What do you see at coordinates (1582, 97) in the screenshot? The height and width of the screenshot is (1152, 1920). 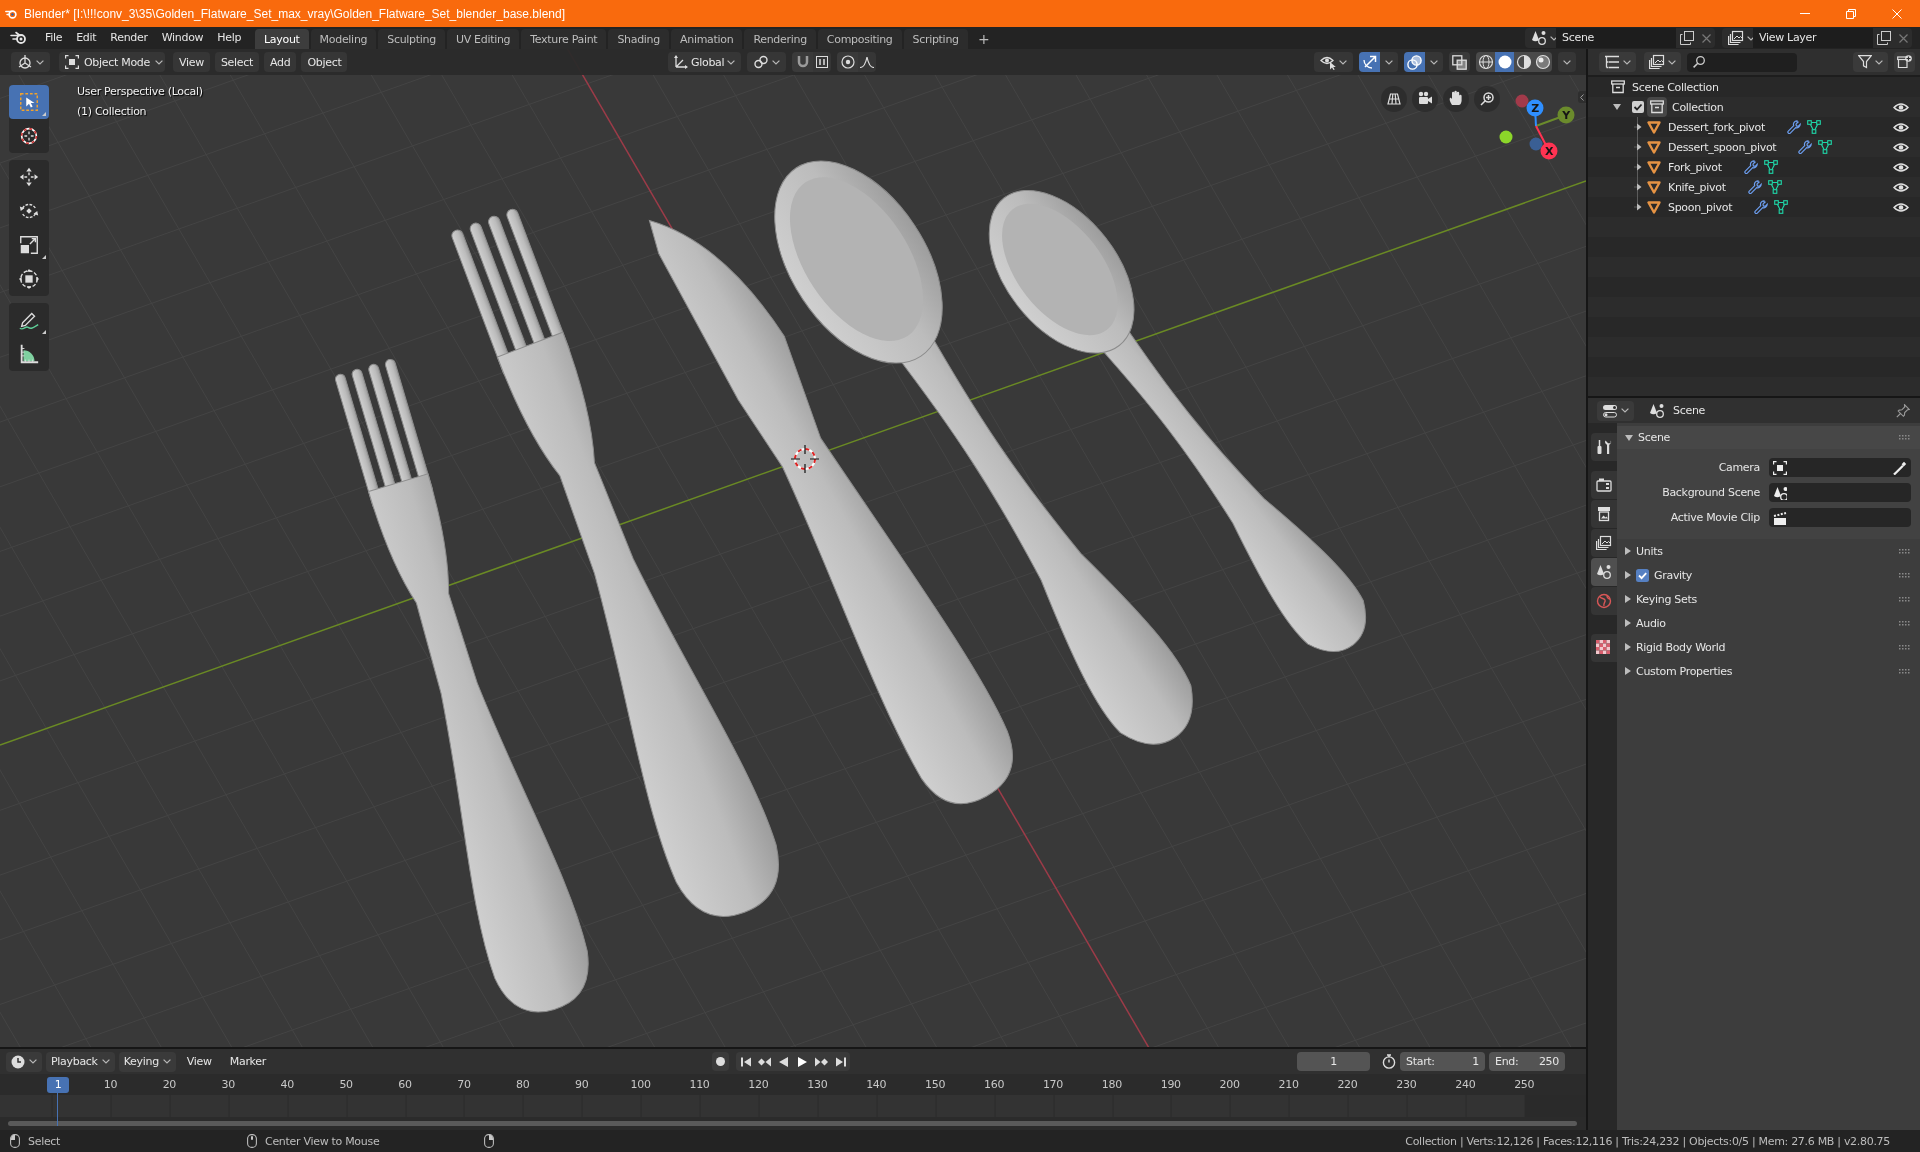 I see `sidebar-toggle` at bounding box center [1582, 97].